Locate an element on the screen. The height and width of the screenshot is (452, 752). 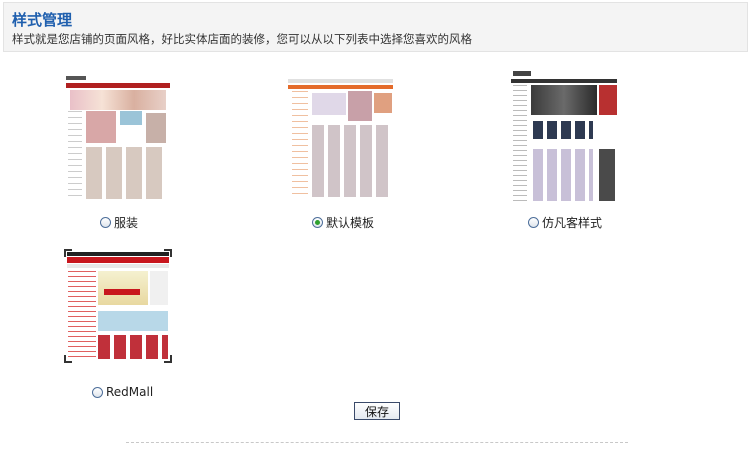
style-option-vancl: 仿凡客样式 is located at coordinates (565, 222).